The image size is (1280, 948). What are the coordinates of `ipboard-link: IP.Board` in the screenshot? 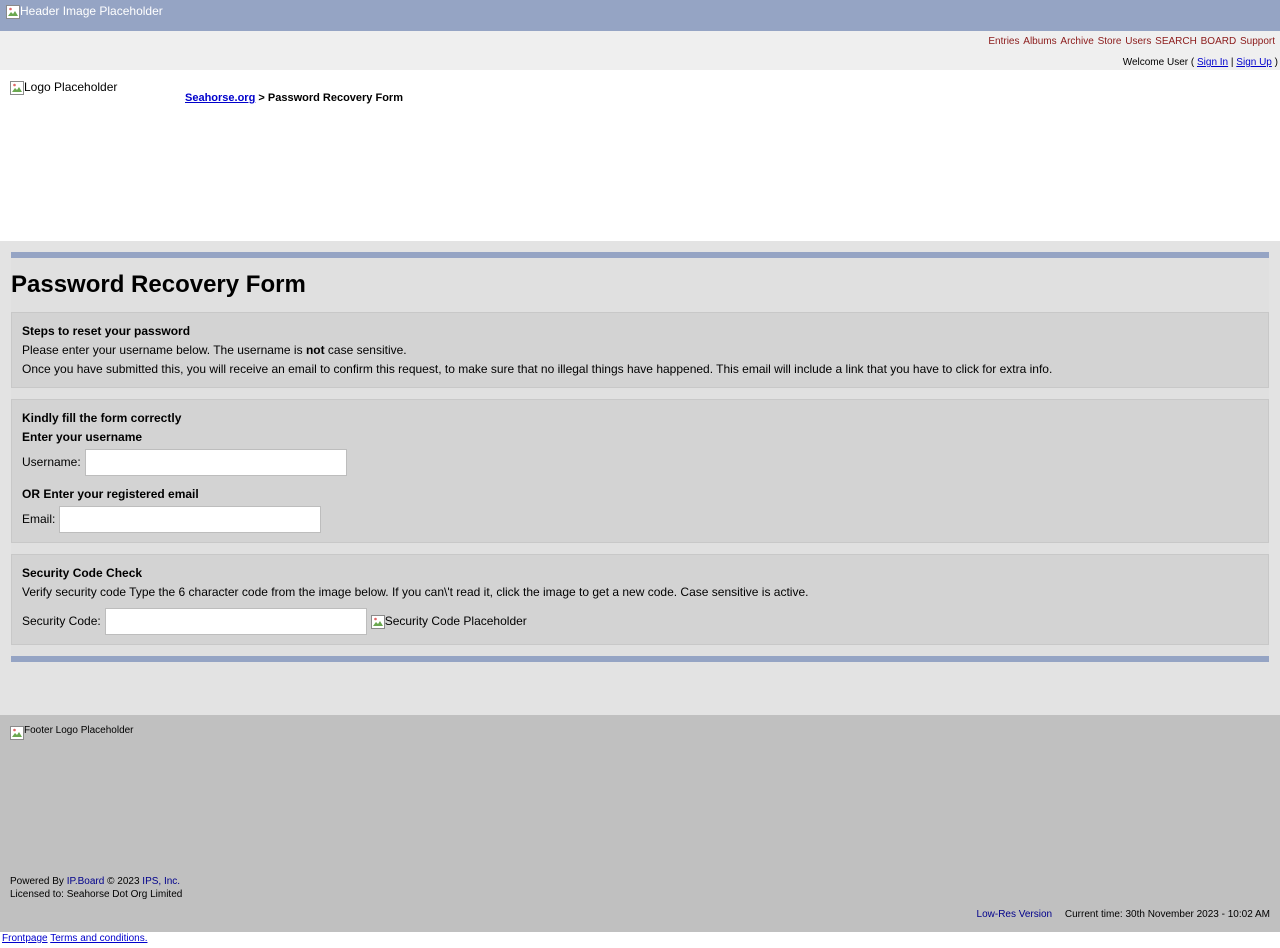 It's located at (86, 881).